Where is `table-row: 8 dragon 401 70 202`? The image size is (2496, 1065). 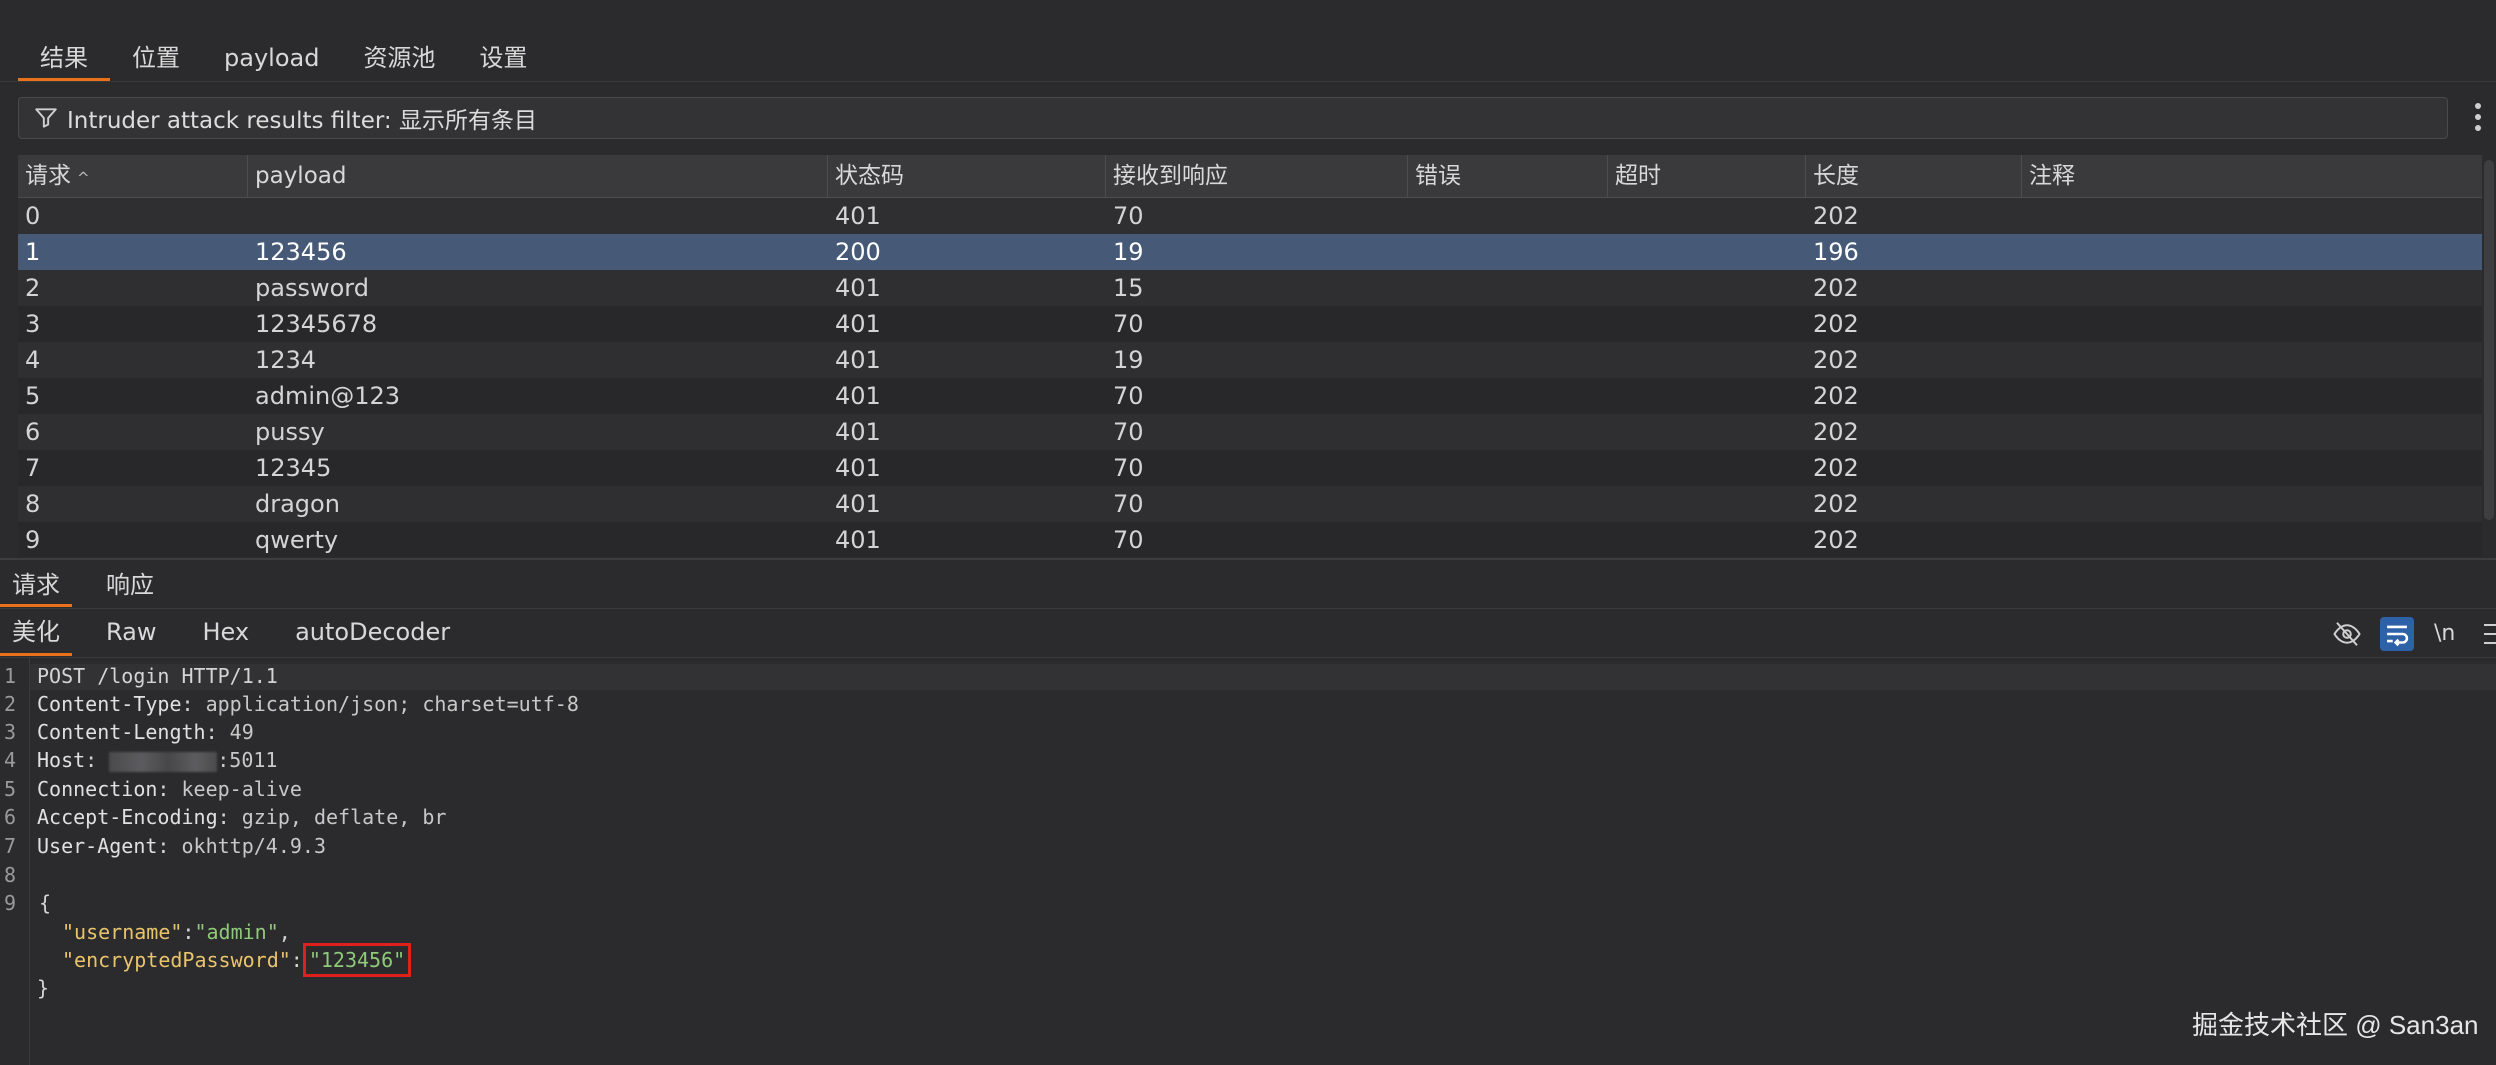 table-row: 8 dragon 401 70 202 is located at coordinates (1250, 504).